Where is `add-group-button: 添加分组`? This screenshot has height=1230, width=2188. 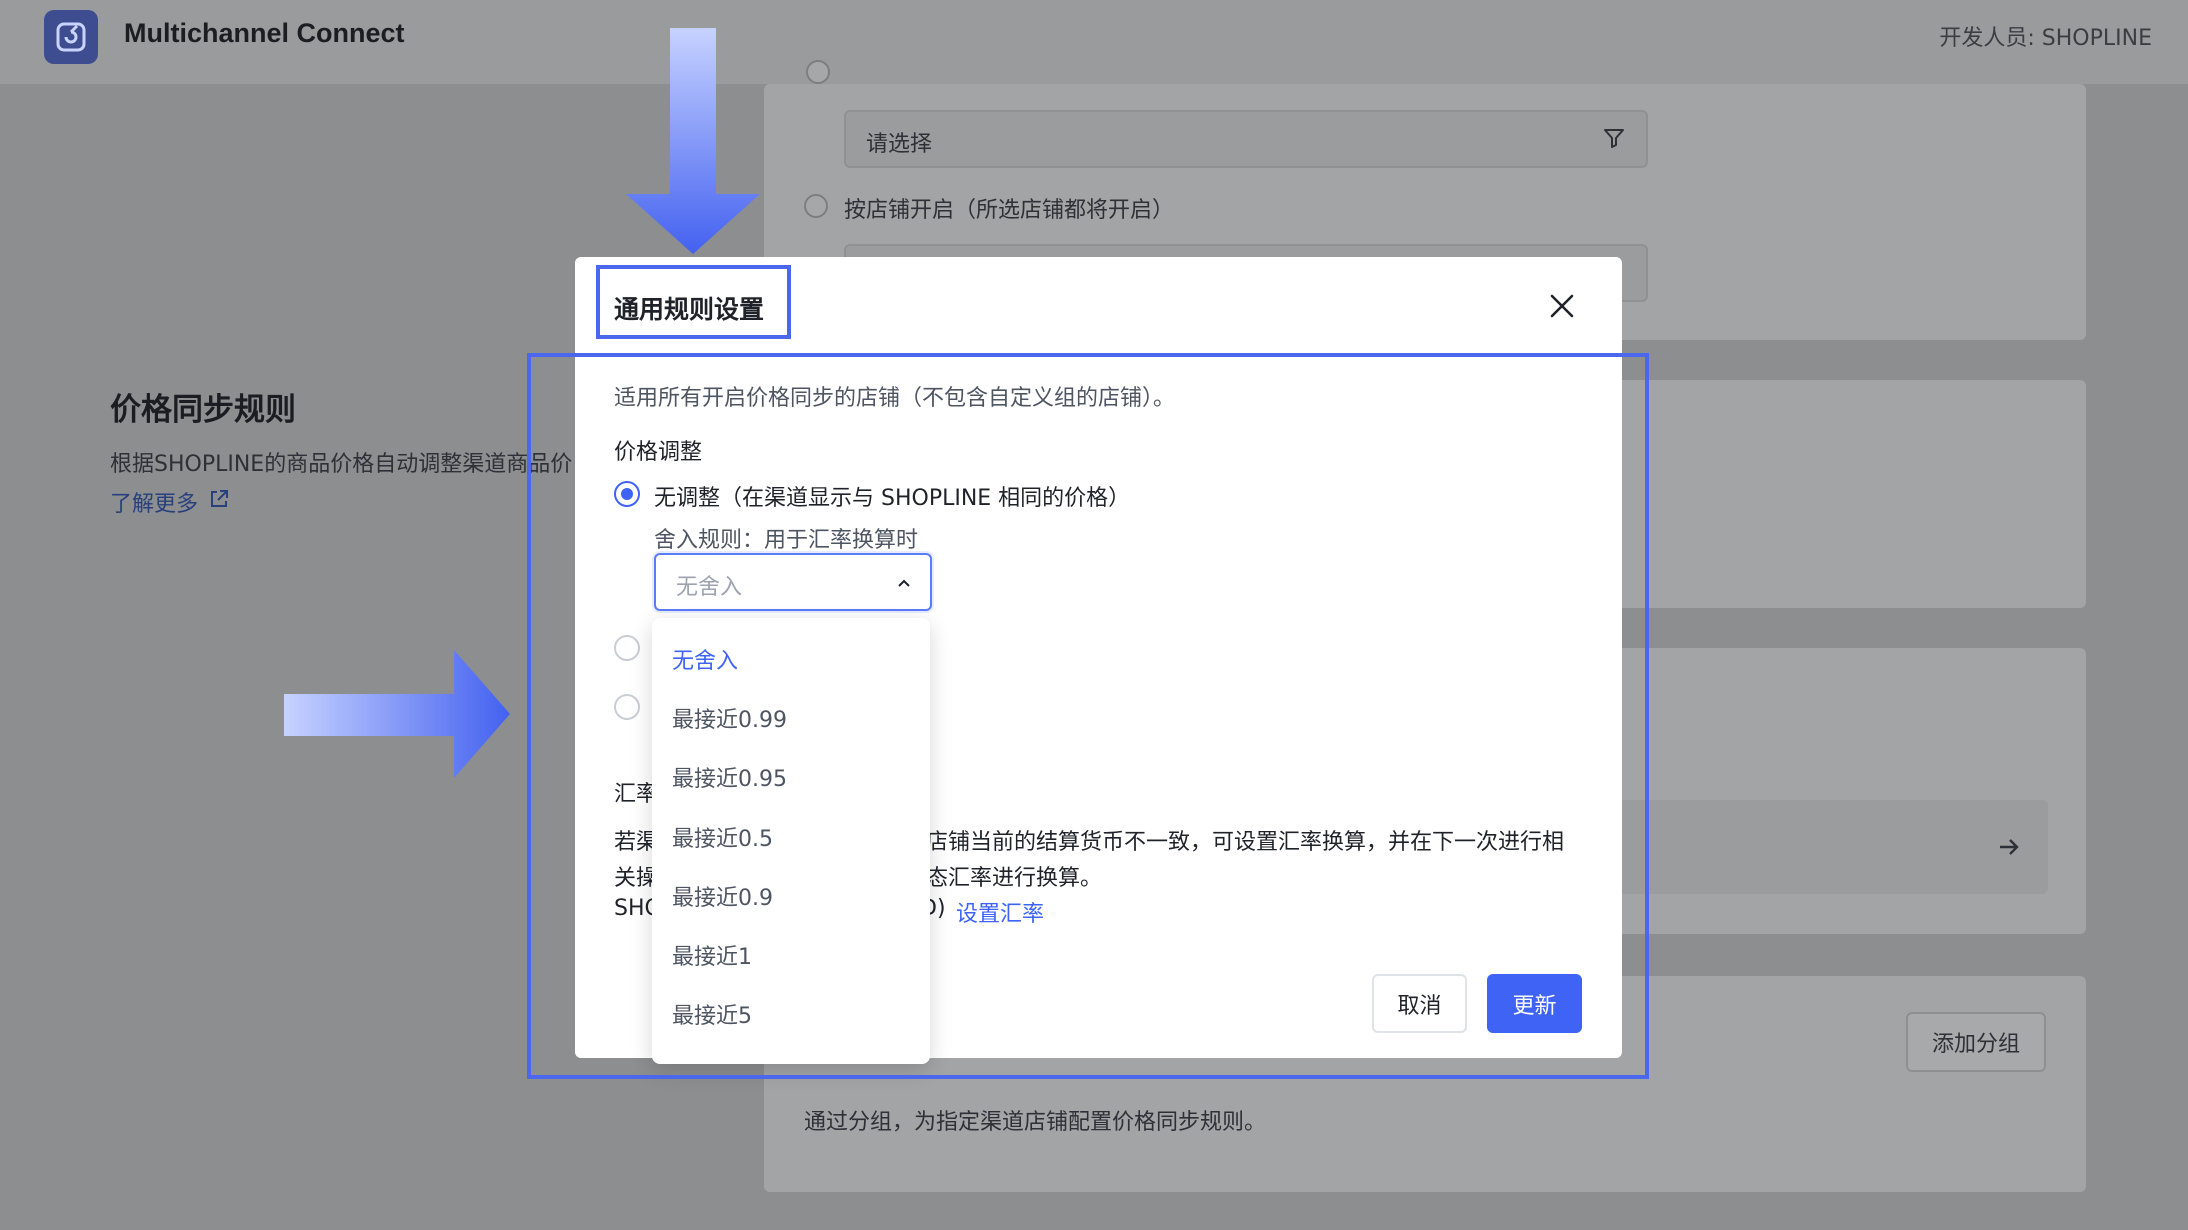 add-group-button: 添加分组 is located at coordinates (1976, 1042).